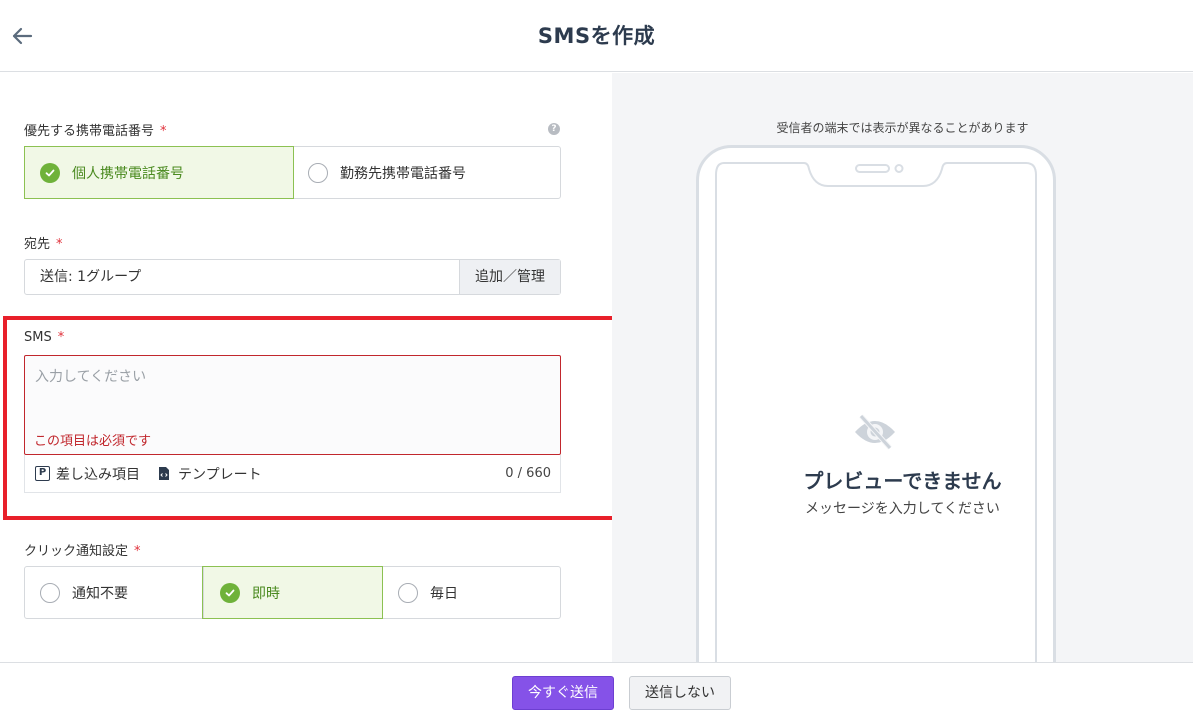 This screenshot has width=1193, height=719. What do you see at coordinates (902, 481) in the screenshot?
I see `preview-empty-title: プレビューできません` at bounding box center [902, 481].